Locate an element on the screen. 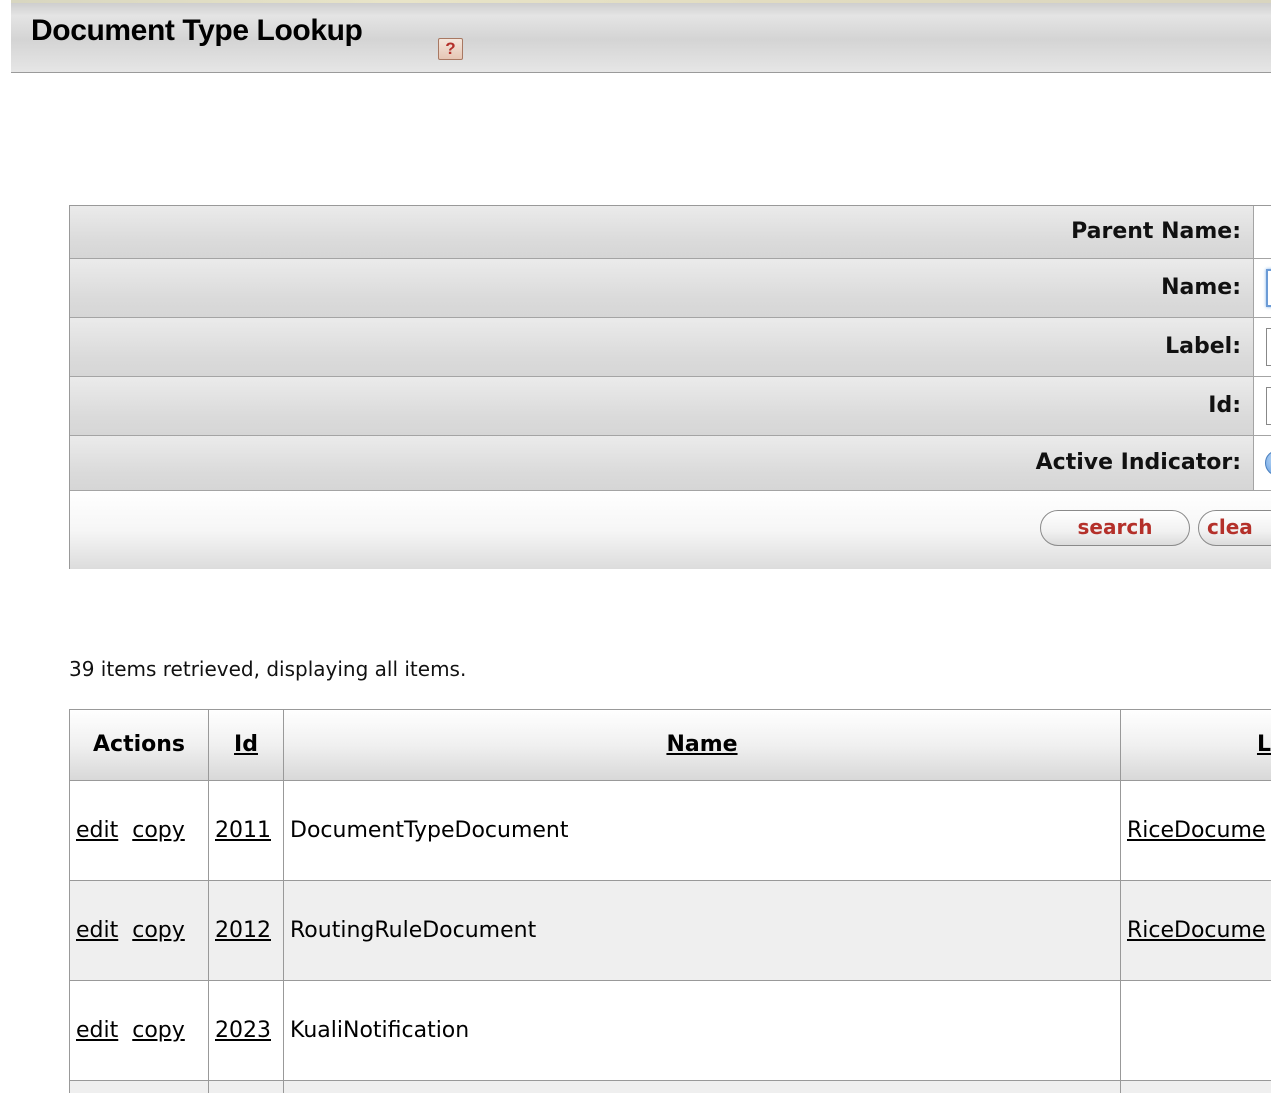  name-cell is located at coordinates (702, 1087).